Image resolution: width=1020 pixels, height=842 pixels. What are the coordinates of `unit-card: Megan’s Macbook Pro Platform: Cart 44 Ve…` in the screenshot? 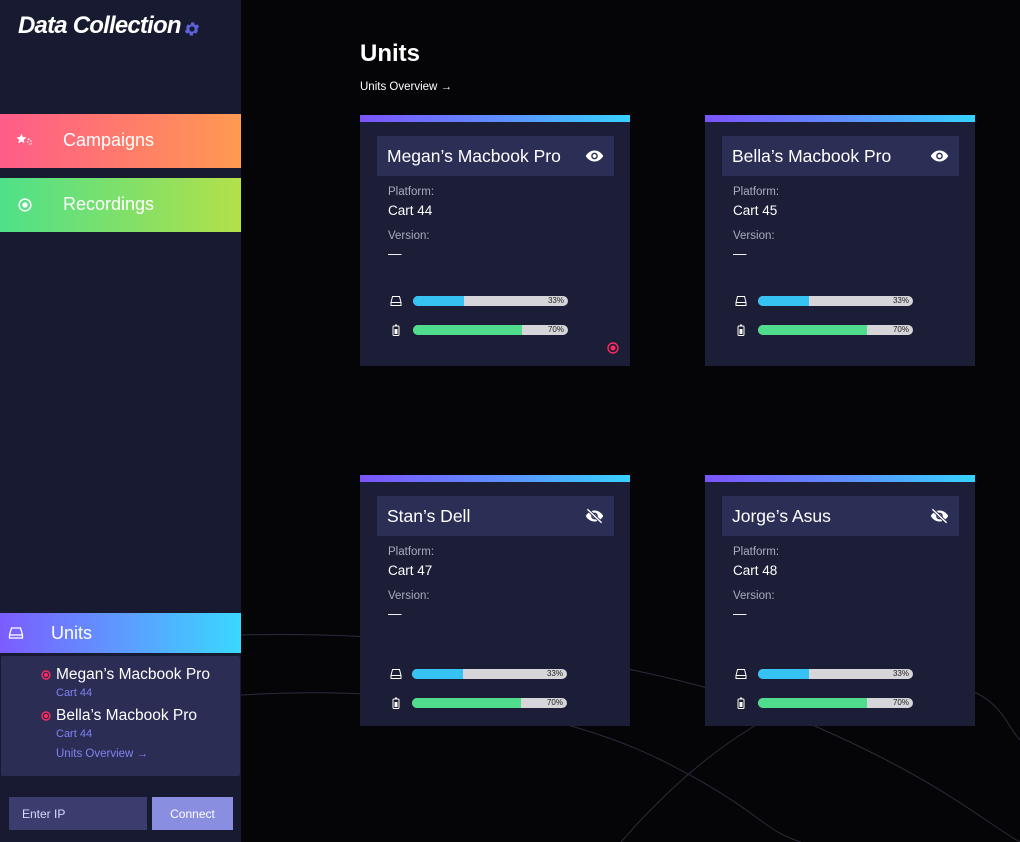 It's located at (495, 240).